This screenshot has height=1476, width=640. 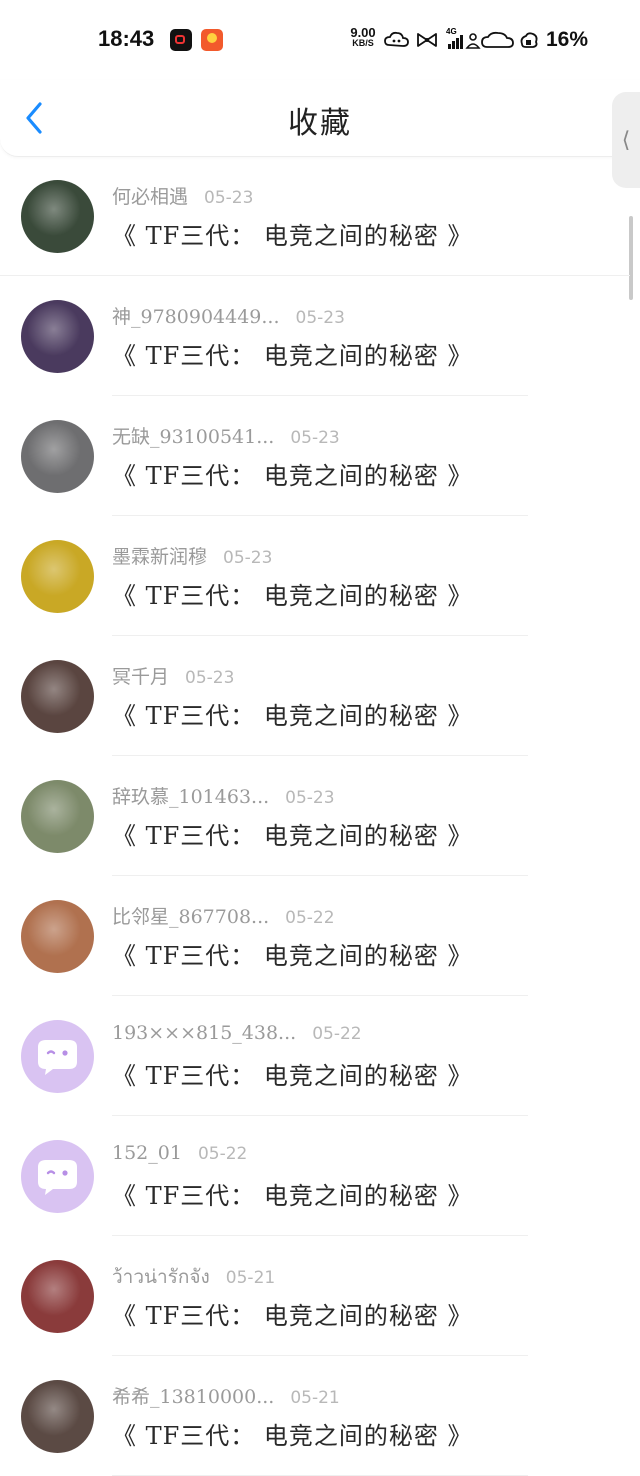 I want to click on list-item: 152_01 05-22 《 TF三代： 电竞之间的秘密 》, so click(x=320, y=1176).